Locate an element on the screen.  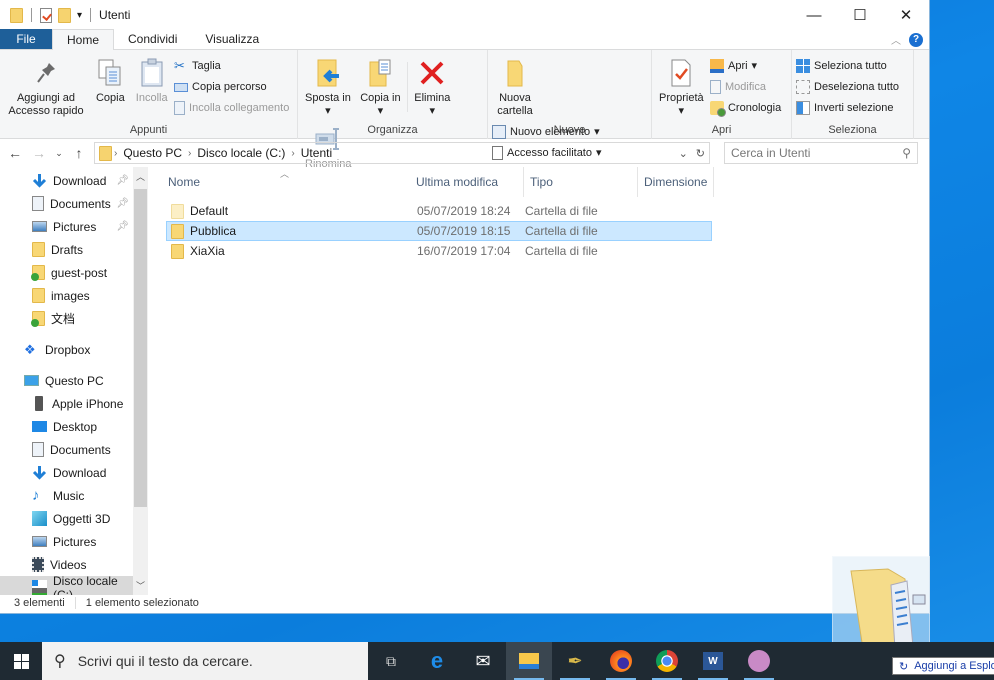
column-size: Dimensione is located at coordinates (676, 182).